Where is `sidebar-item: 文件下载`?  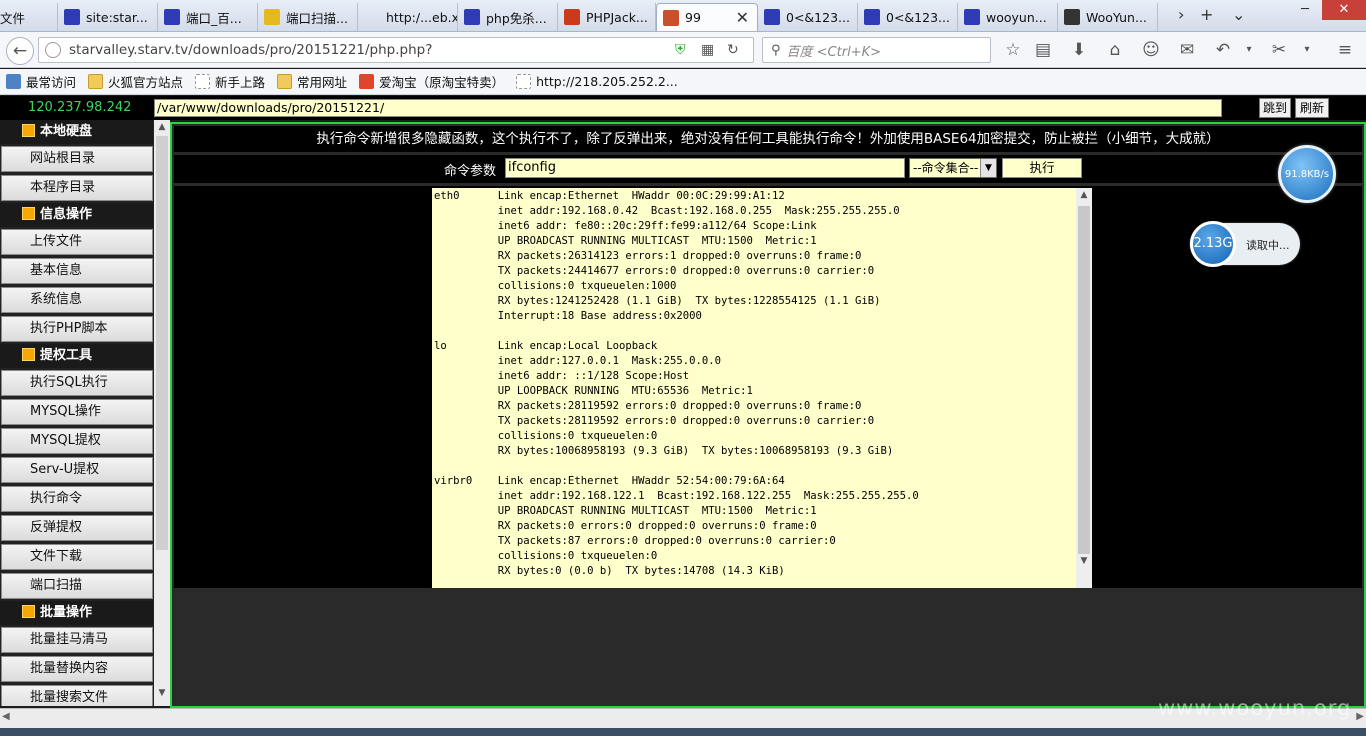 sidebar-item: 文件下载 is located at coordinates (77, 557).